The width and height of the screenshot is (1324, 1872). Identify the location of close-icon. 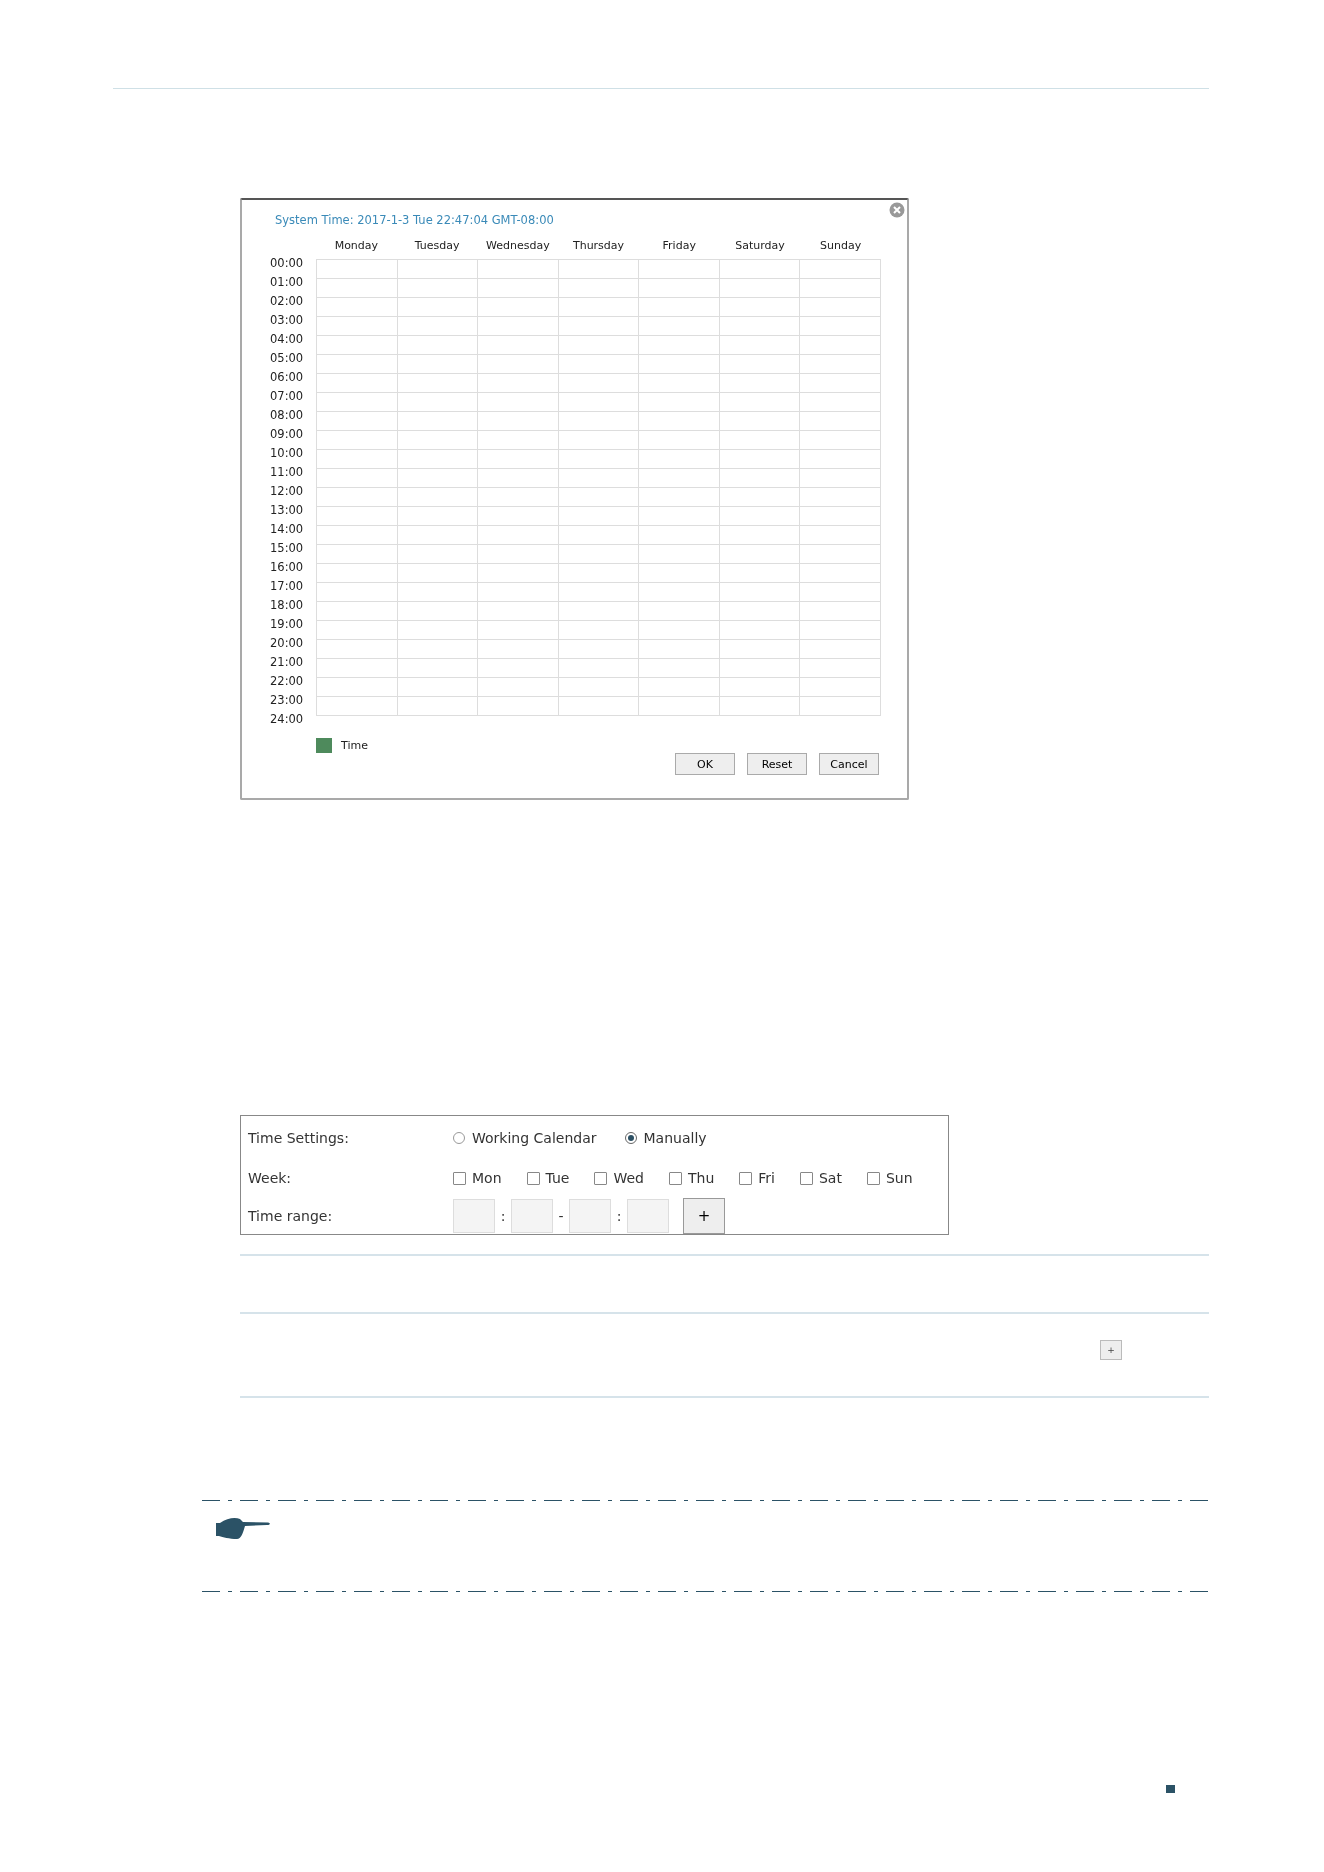
(897, 210).